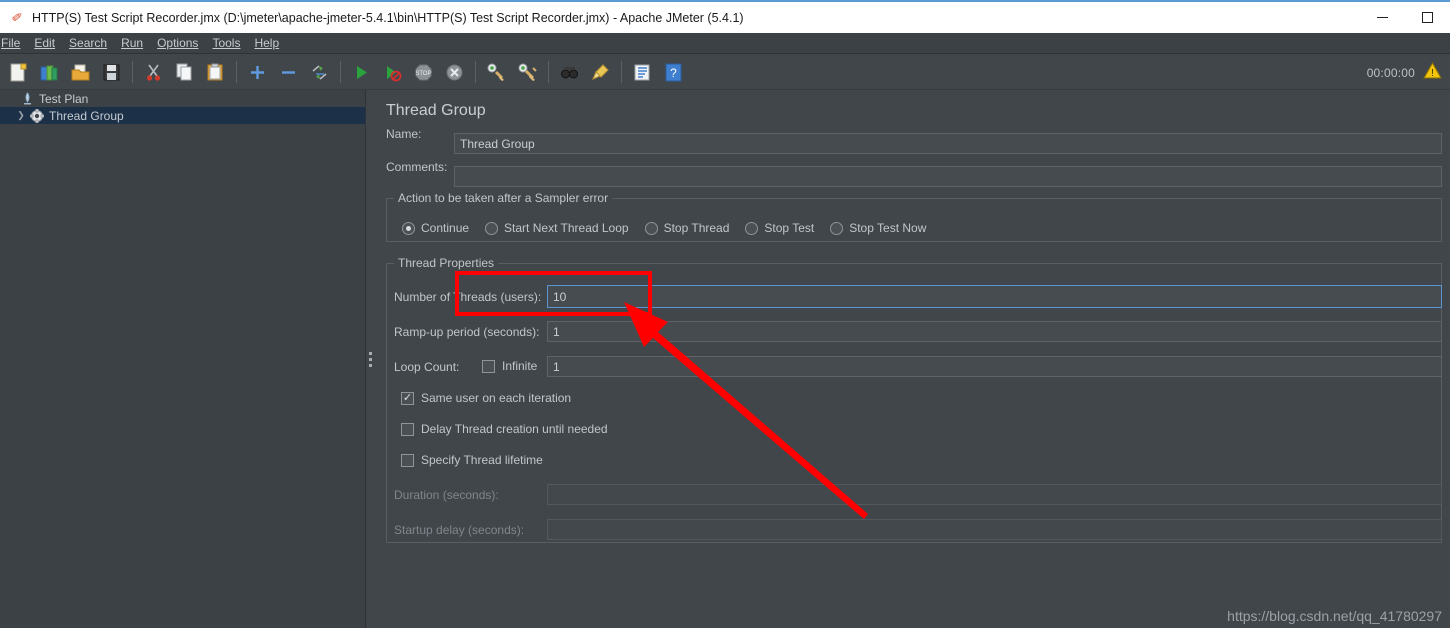 Image resolution: width=1450 pixels, height=628 pixels. I want to click on tree-item-test-plan: Test Plan, so click(182, 98).